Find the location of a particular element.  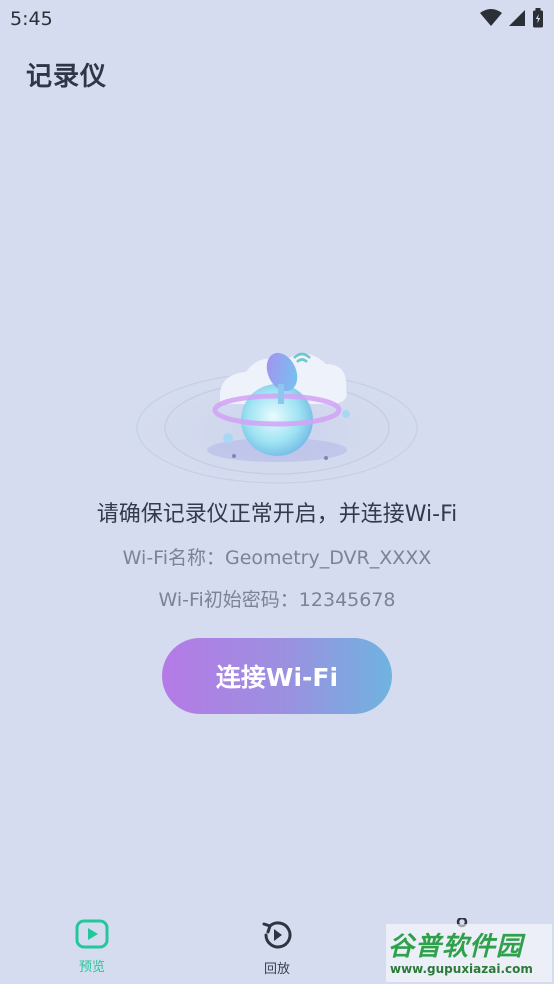

nav-label-preview: 预览 is located at coordinates (91, 967).